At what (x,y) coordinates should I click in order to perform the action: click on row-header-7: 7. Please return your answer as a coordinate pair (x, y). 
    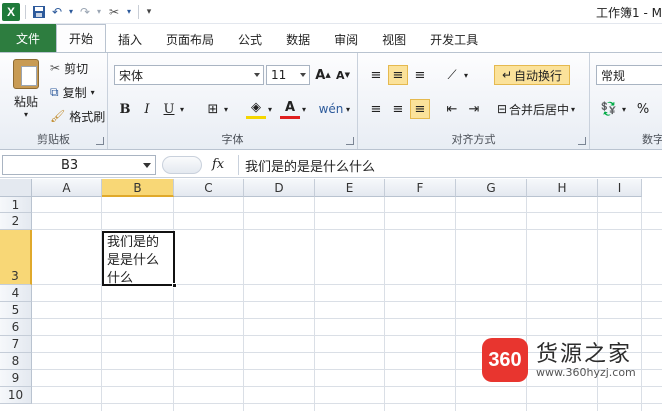
    Looking at the image, I should click on (16, 344).